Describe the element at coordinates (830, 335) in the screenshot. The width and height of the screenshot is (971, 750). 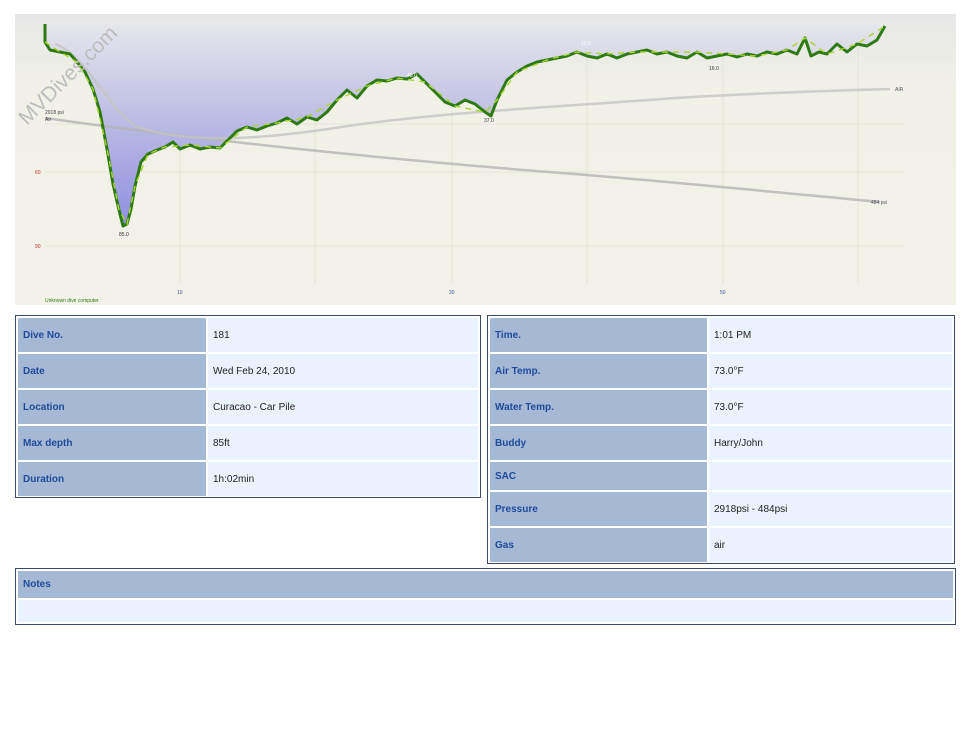
I see `value-time: 1:01 PM` at that location.